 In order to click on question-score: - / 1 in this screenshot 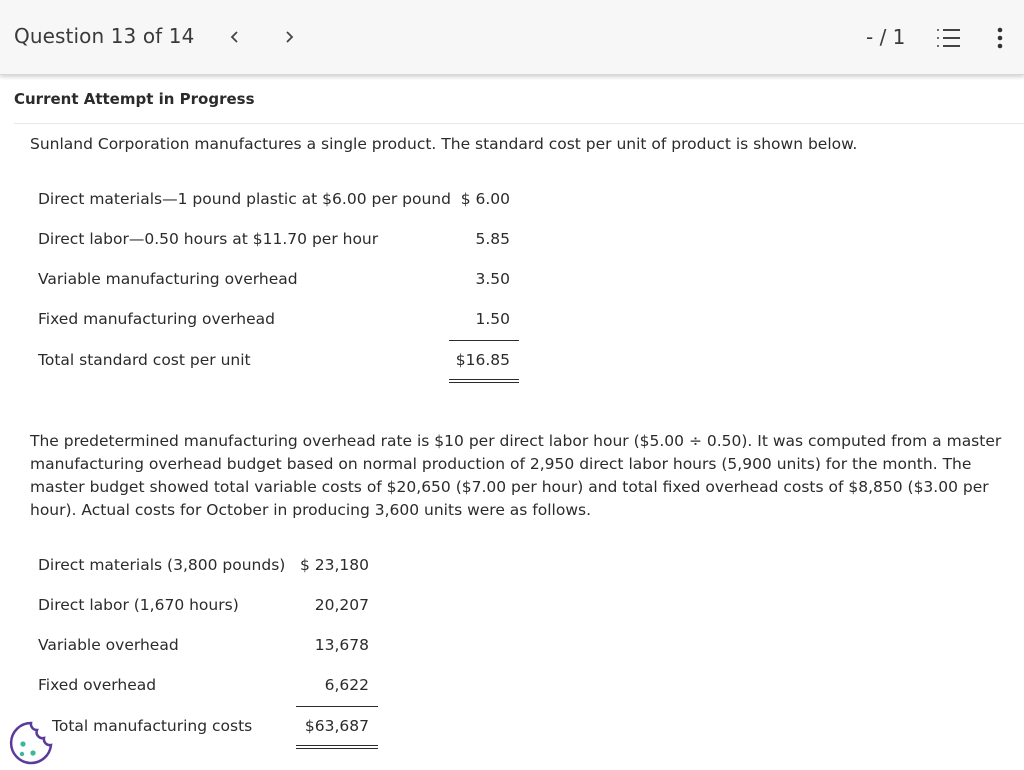, I will do `click(886, 37)`.